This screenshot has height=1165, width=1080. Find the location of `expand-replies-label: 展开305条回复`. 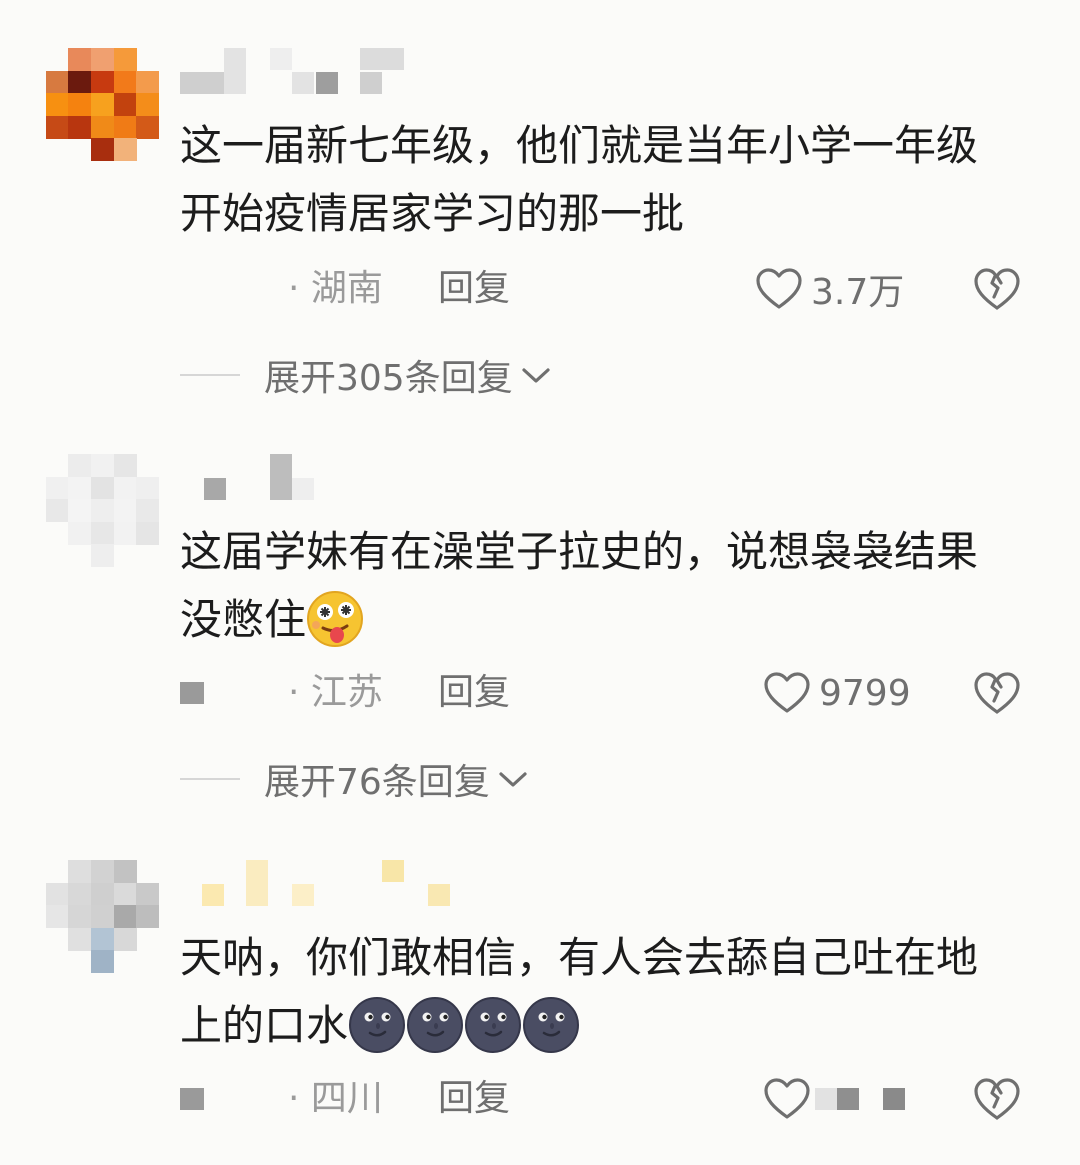

expand-replies-label: 展开305条回复 is located at coordinates (388, 378).